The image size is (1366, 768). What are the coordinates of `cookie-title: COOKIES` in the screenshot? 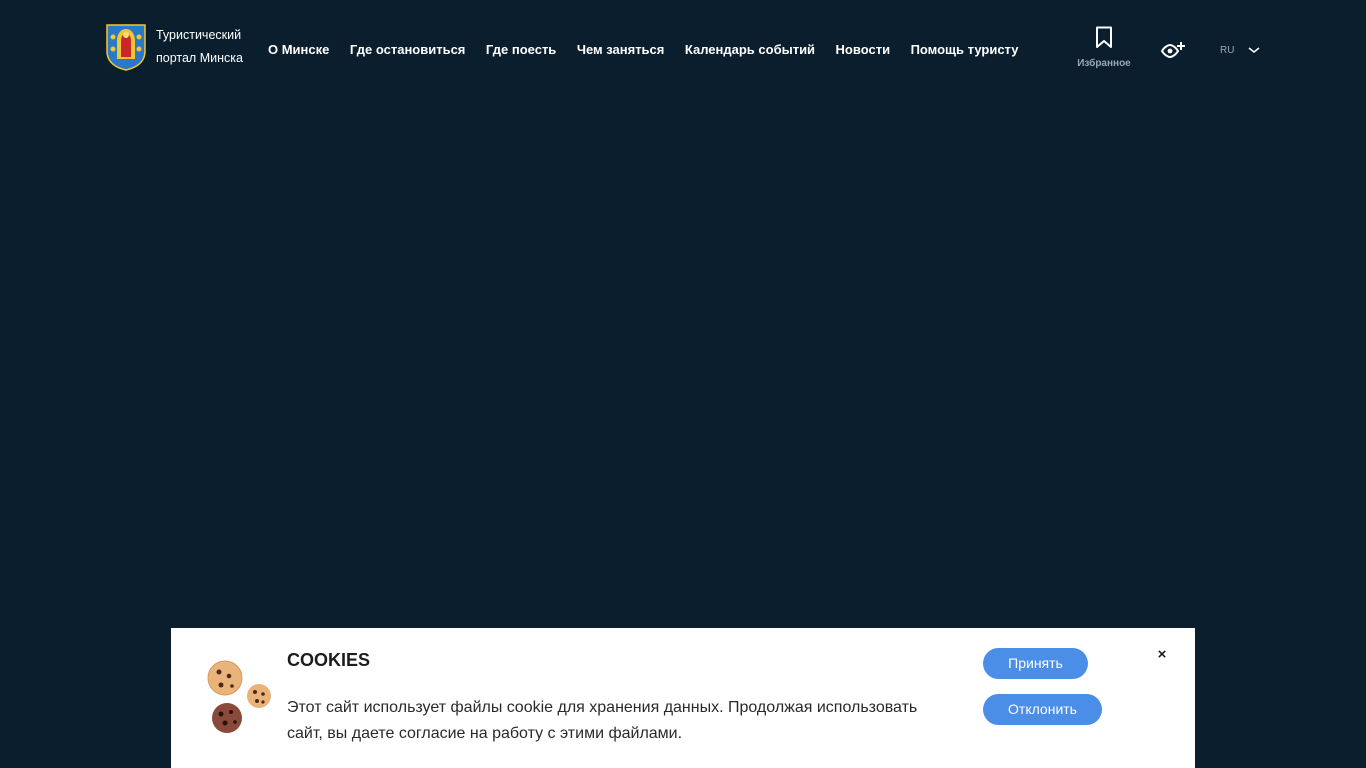 It's located at (329, 660).